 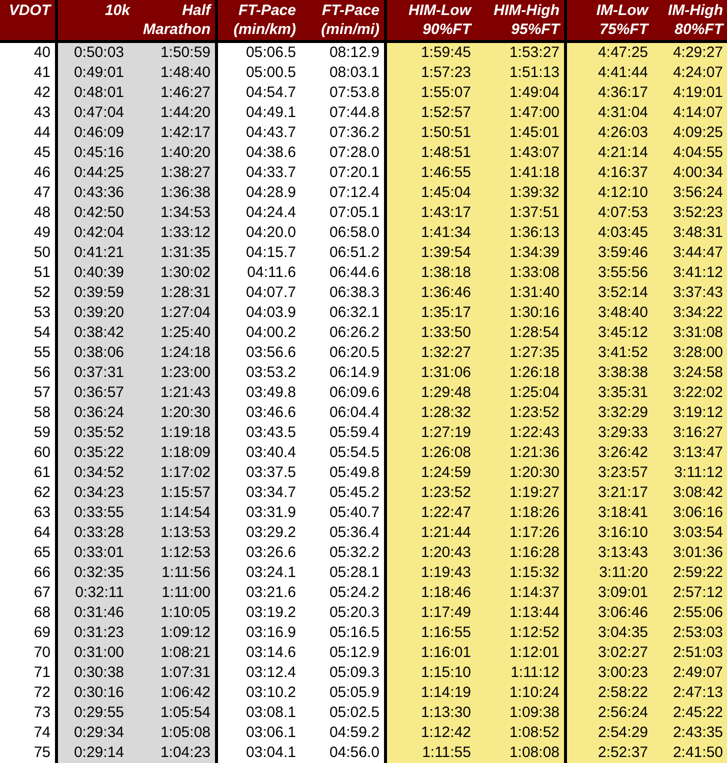 What do you see at coordinates (520, 512) in the screenshot?
I see `table-cell: 1:18:26` at bounding box center [520, 512].